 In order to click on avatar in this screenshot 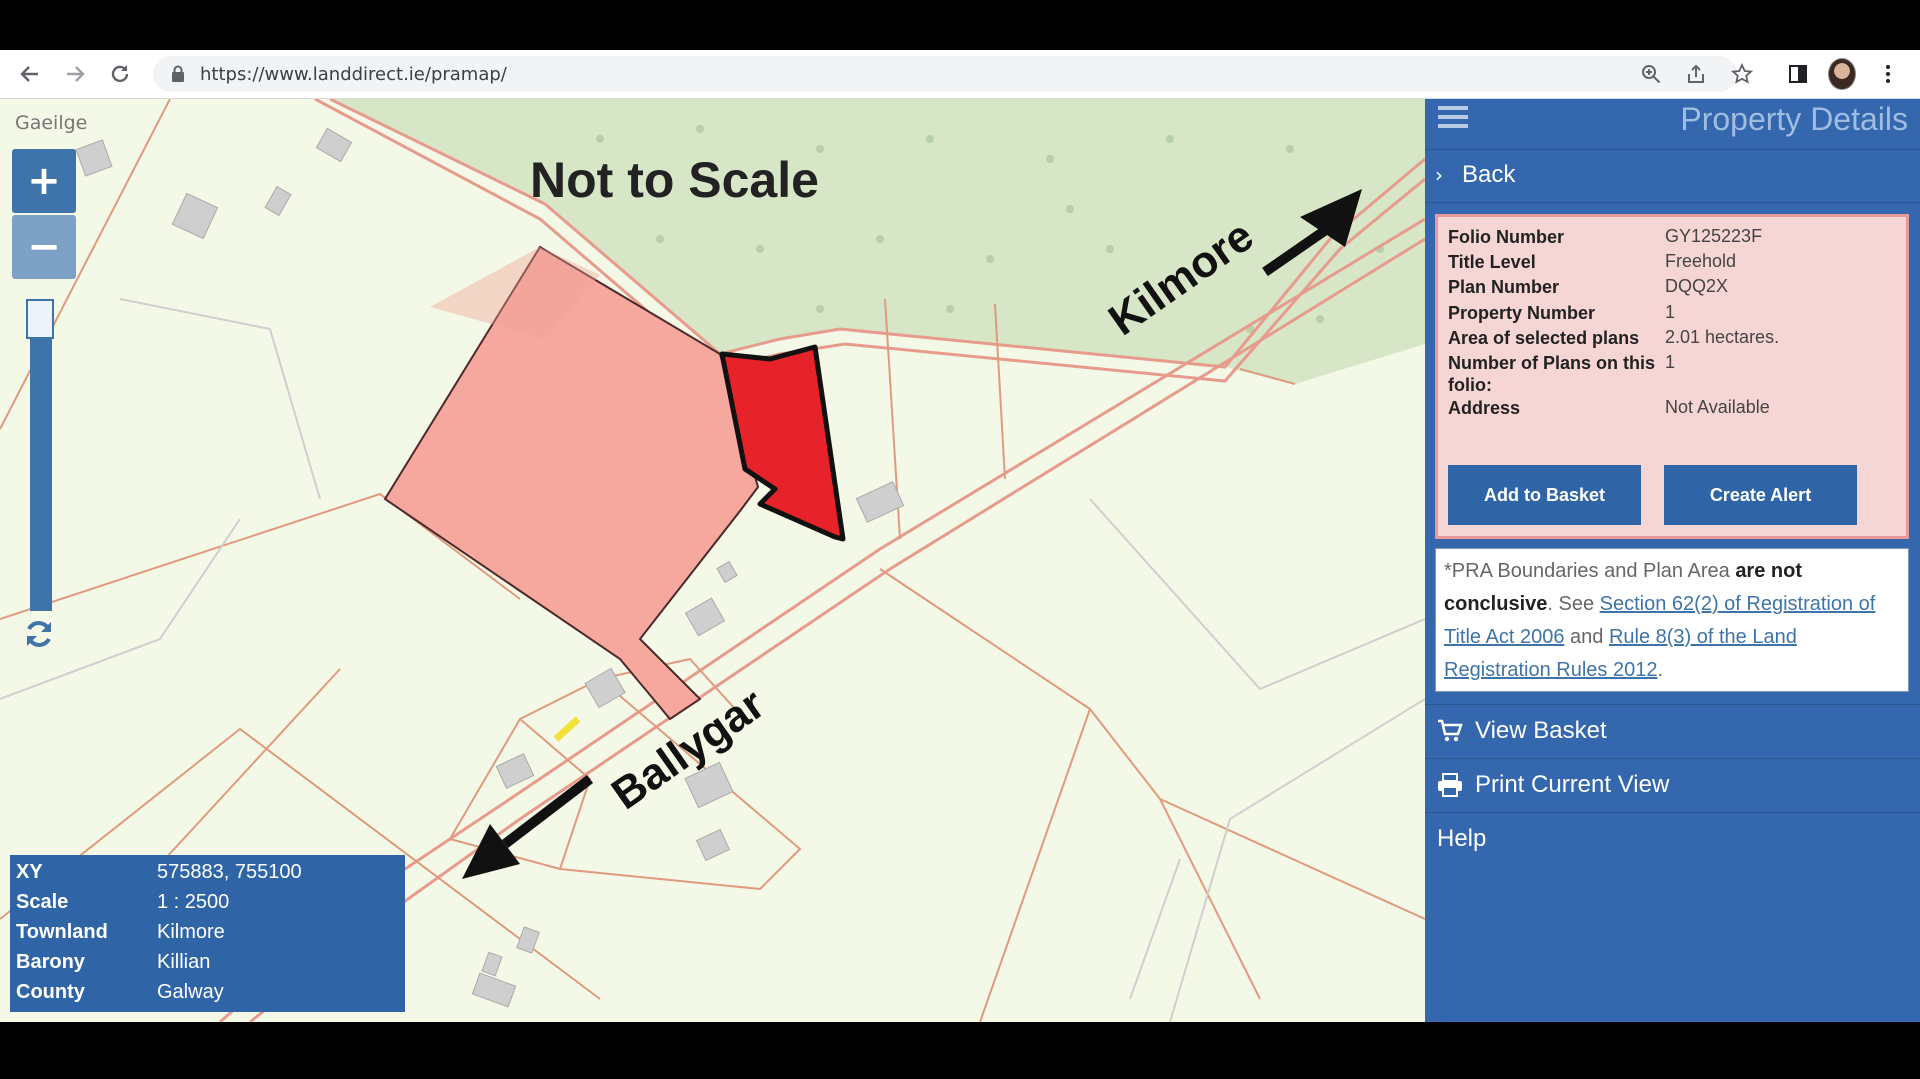, I will do `click(1842, 74)`.